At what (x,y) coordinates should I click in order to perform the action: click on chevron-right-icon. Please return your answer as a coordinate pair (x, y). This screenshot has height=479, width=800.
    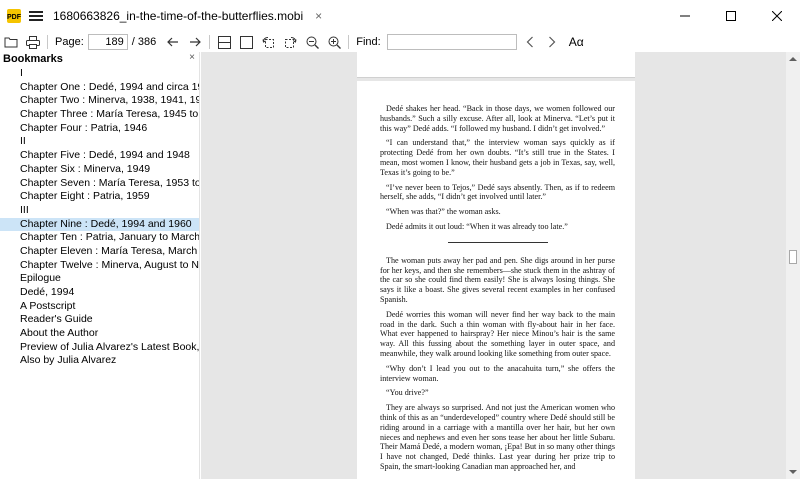
    Looking at the image, I should click on (552, 42).